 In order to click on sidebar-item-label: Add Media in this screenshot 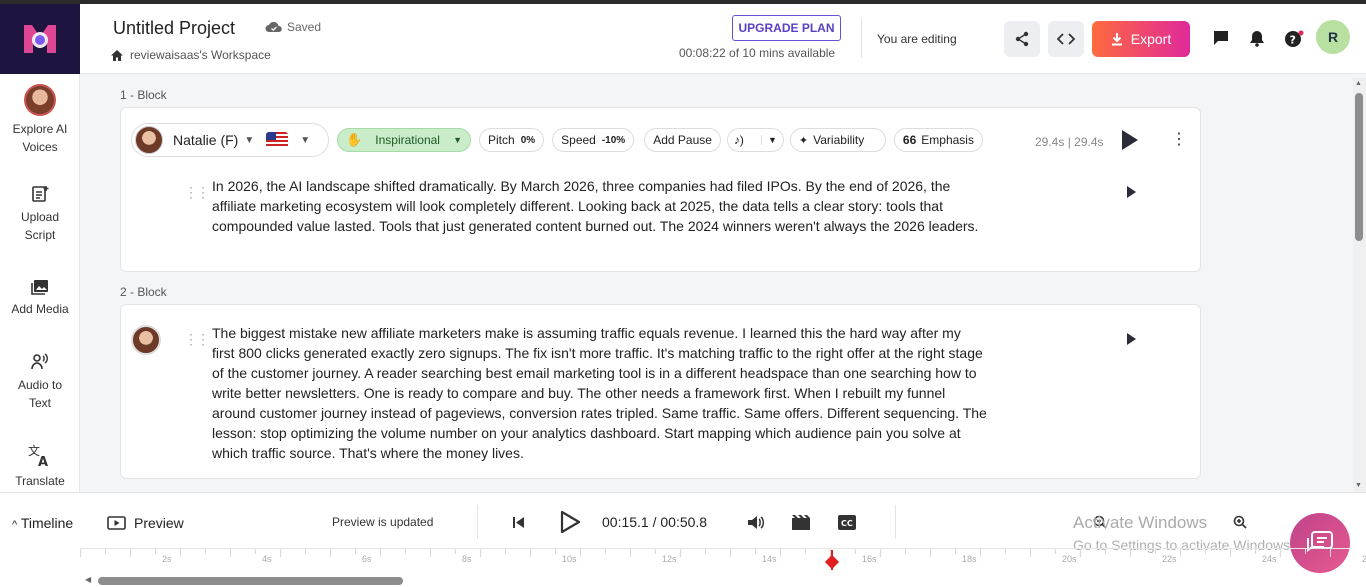, I will do `click(40, 309)`.